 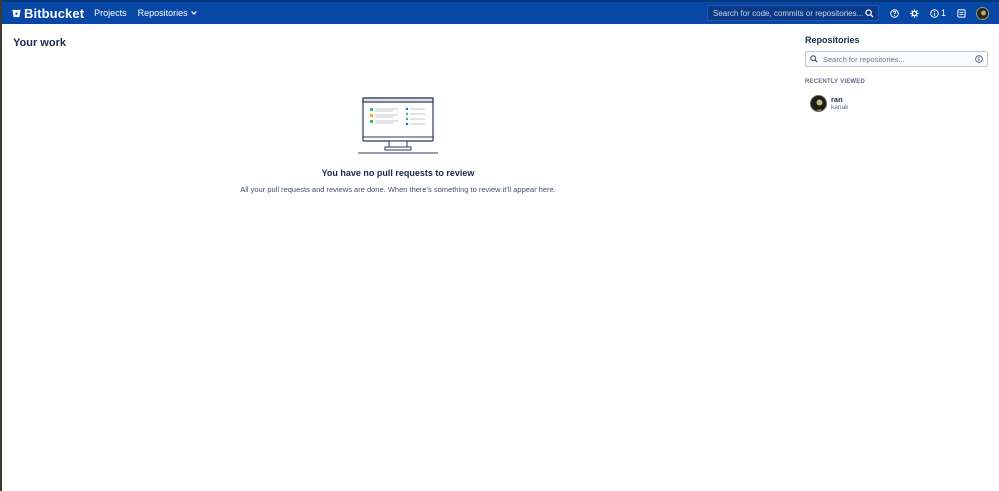 I want to click on notification-count: 1, so click(x=943, y=13).